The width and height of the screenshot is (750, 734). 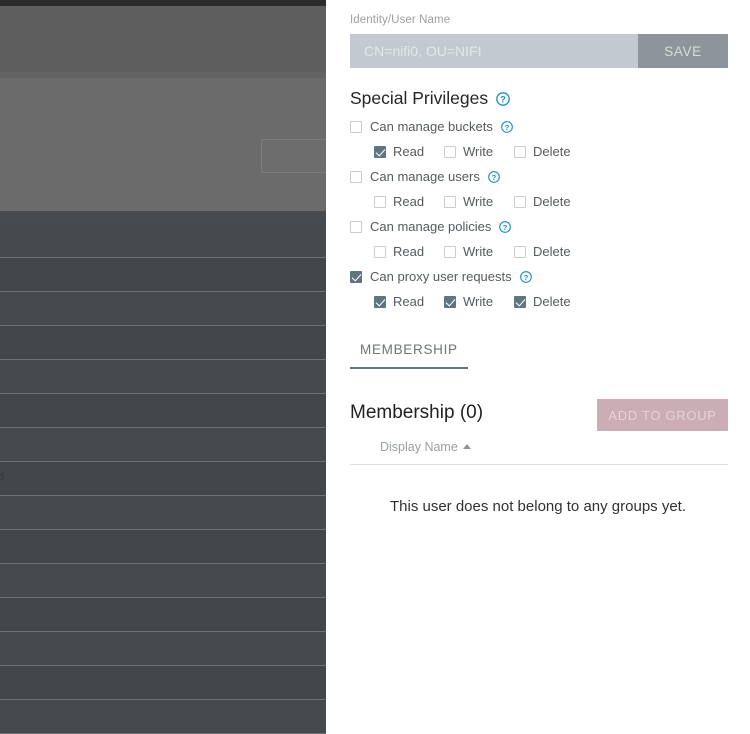 I want to click on column-header-display-name-label: Display Name, so click(x=419, y=447).